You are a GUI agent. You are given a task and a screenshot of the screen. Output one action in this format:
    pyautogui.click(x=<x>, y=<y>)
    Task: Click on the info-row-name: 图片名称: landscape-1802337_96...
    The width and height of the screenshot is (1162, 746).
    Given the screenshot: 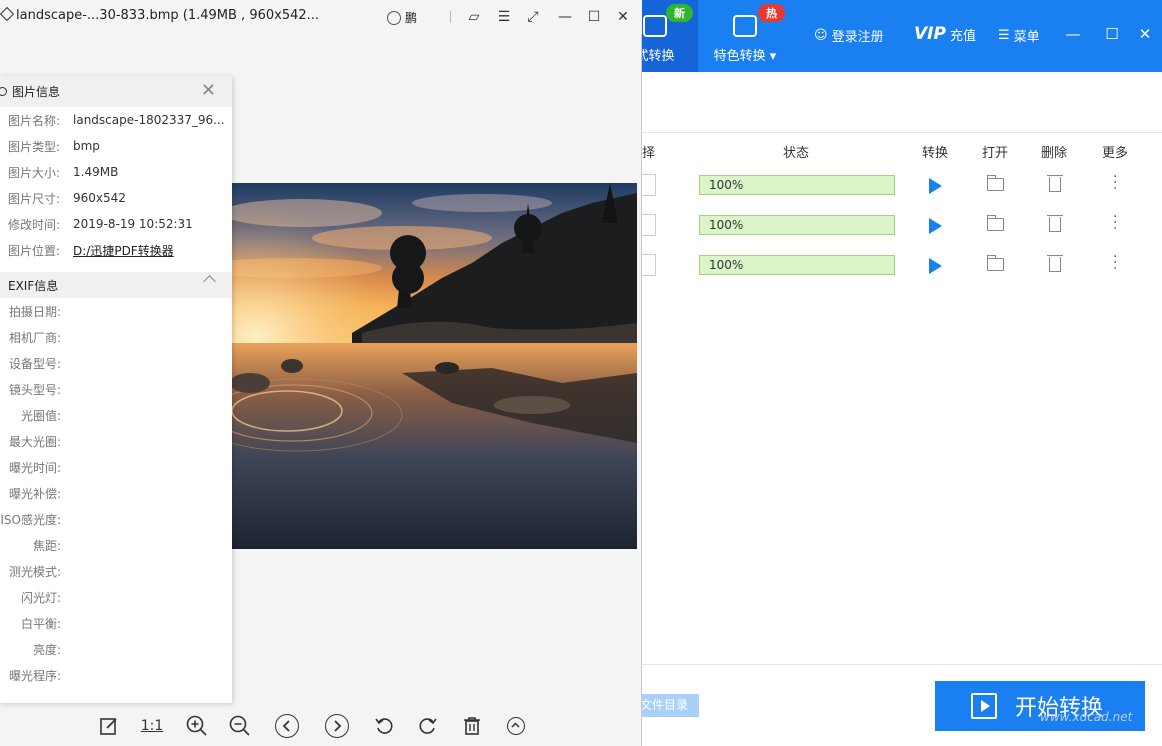 What is the action you would take?
    pyautogui.click(x=116, y=120)
    